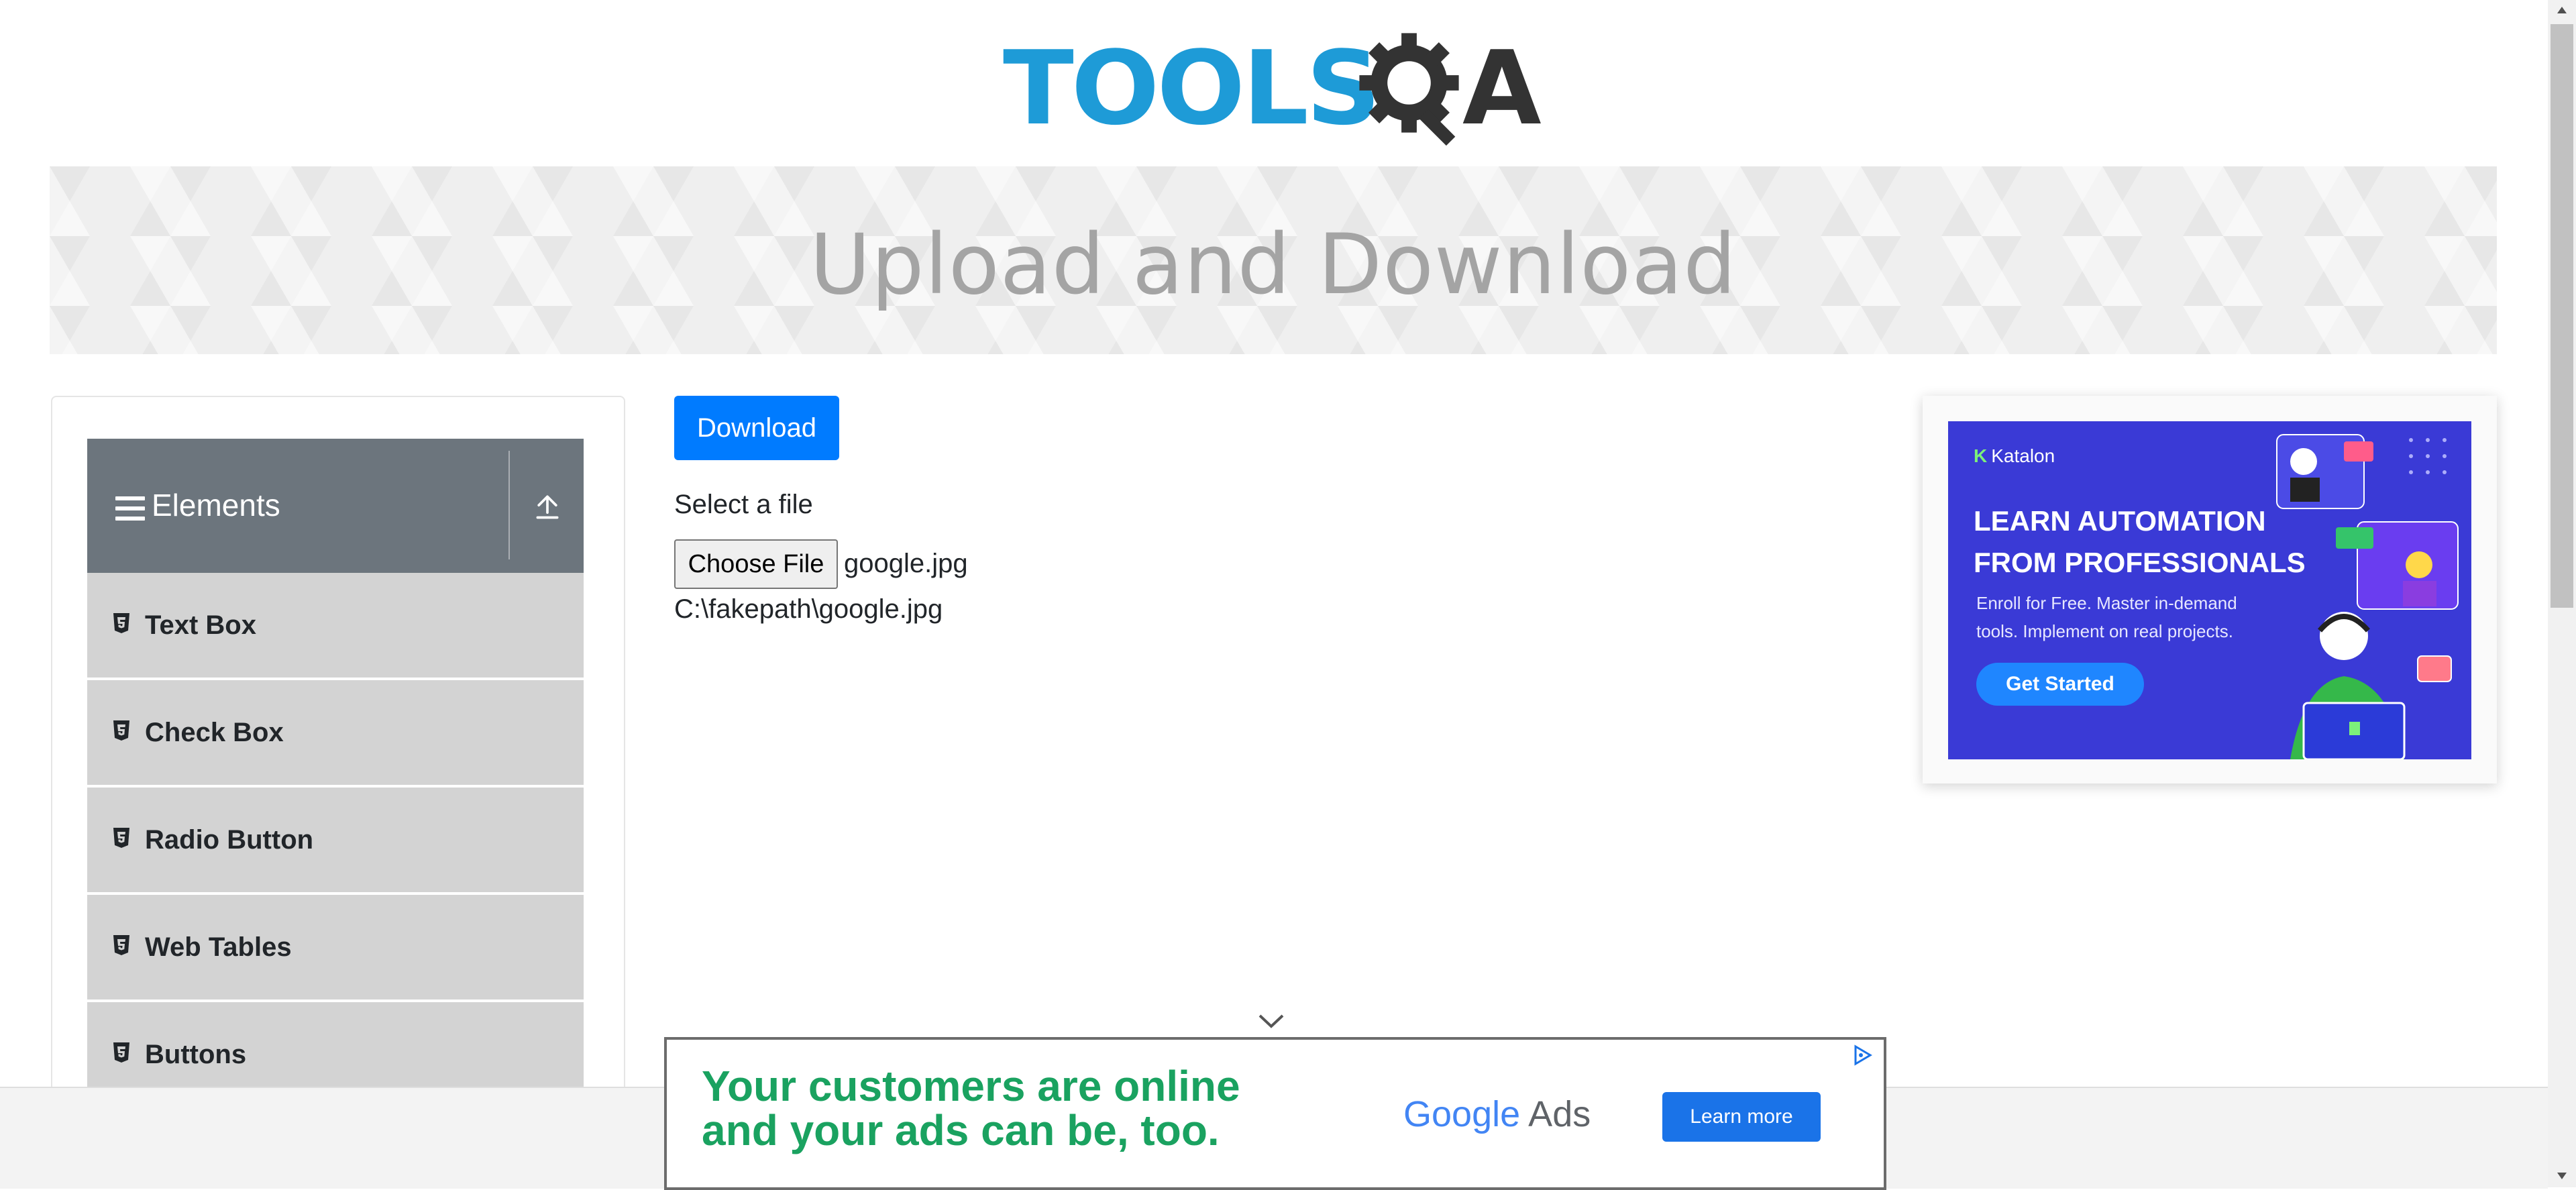 The image size is (2576, 1190). Describe the element at coordinates (214, 732) in the screenshot. I see `sidebar-item-label: Check Box` at that location.